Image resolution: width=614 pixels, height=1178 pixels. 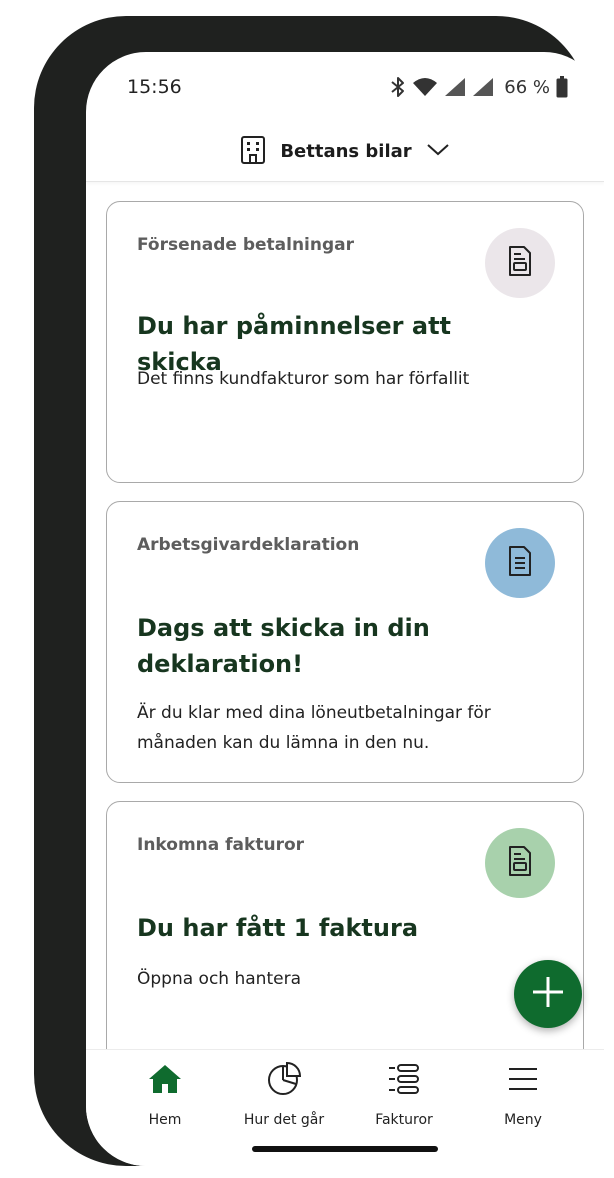 I want to click on company-selector: Bettans bilar, so click(x=345, y=152).